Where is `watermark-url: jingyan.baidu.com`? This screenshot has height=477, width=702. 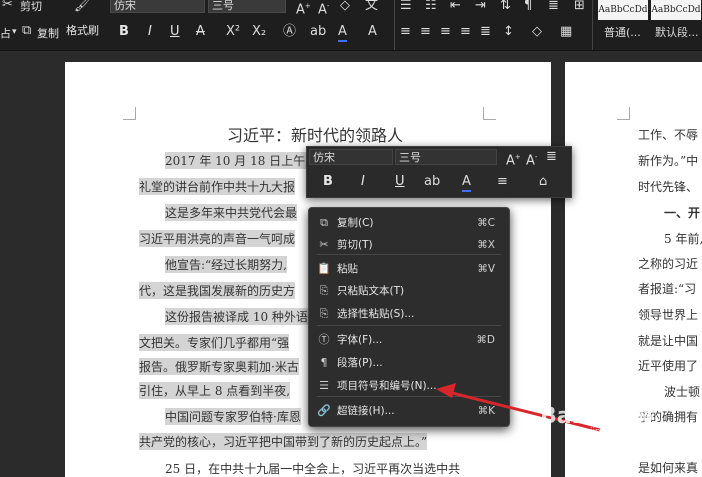
watermark-url: jingyan.baidu.com is located at coordinates (632, 432).